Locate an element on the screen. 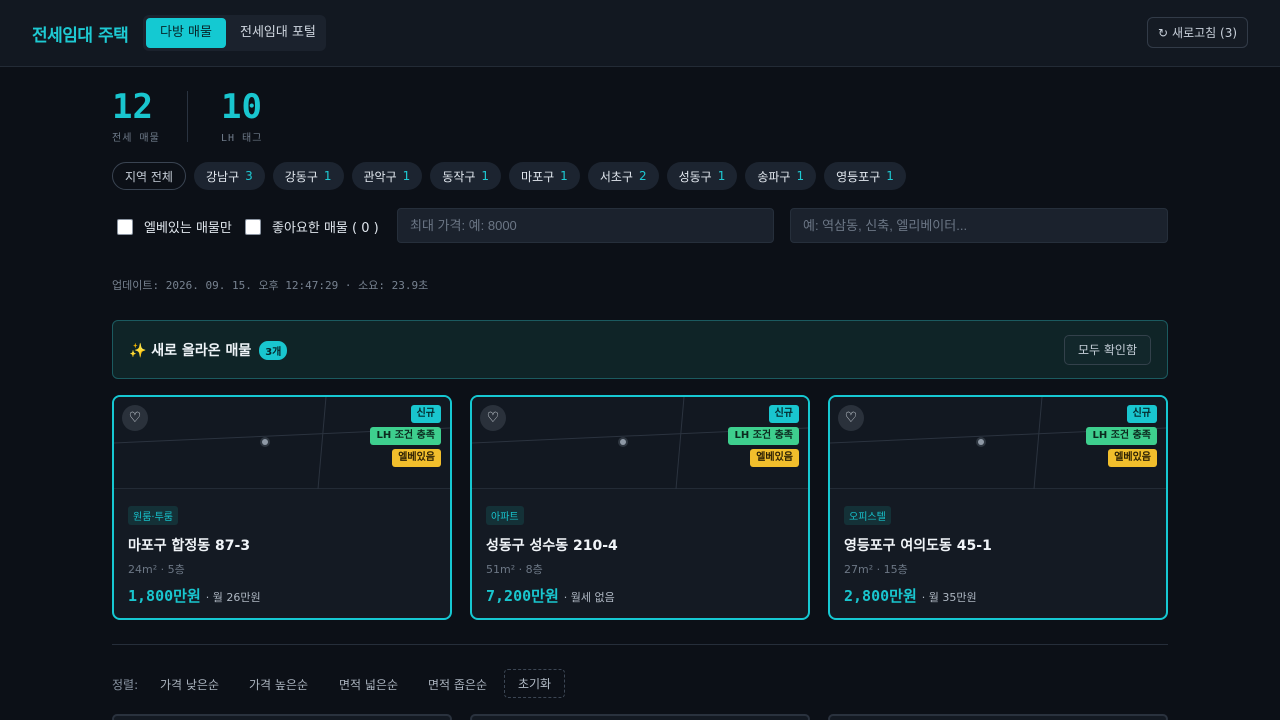  region-chip: 마포구 1 is located at coordinates (544, 176).